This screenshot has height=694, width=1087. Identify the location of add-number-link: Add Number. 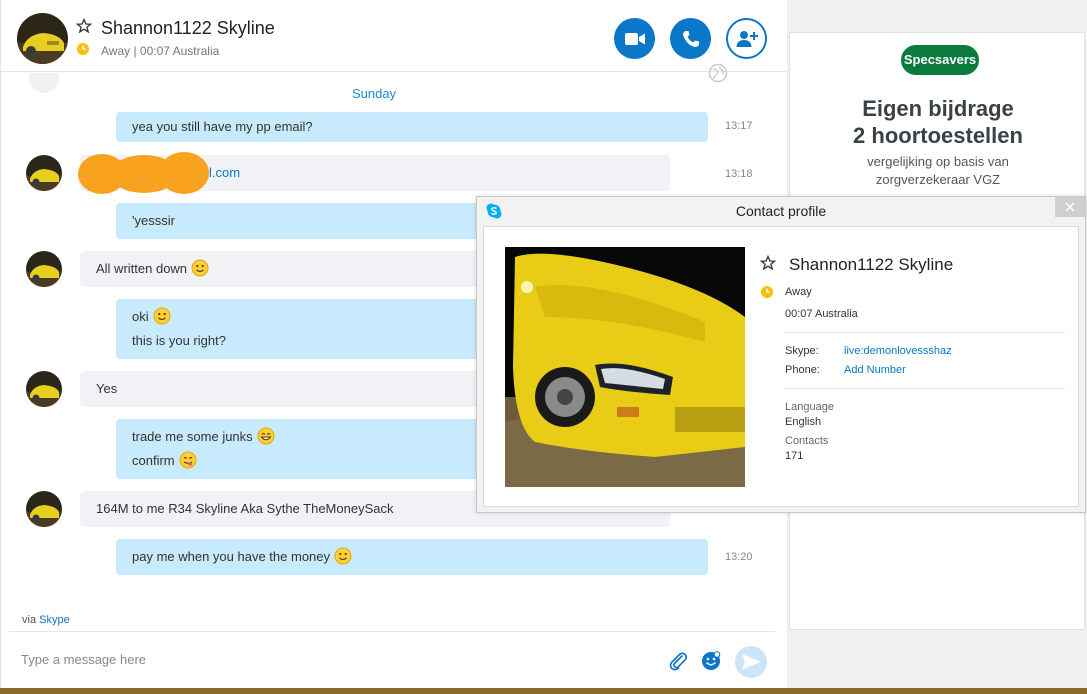
(875, 370).